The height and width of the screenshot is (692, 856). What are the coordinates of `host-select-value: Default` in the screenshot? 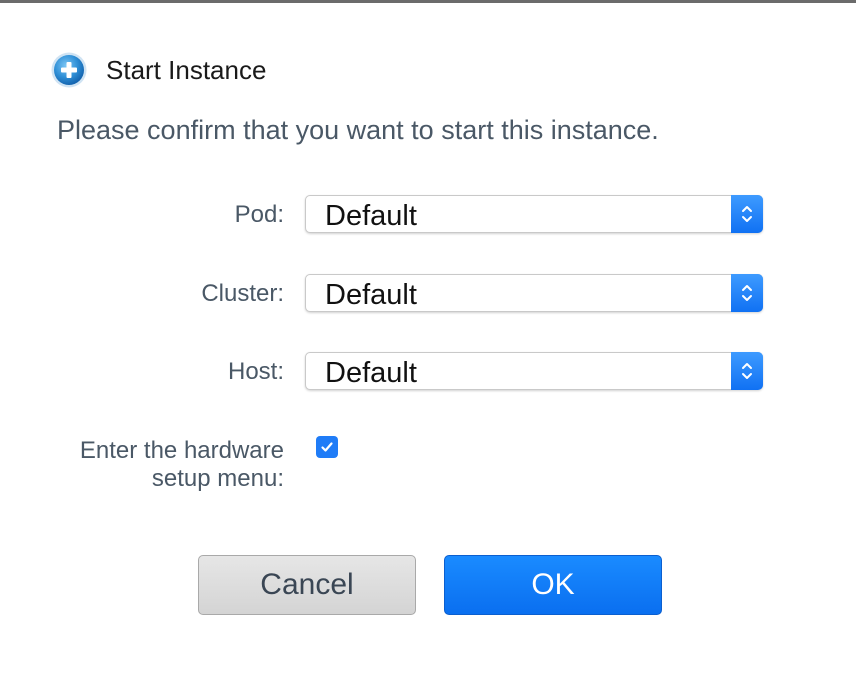 It's located at (371, 373).